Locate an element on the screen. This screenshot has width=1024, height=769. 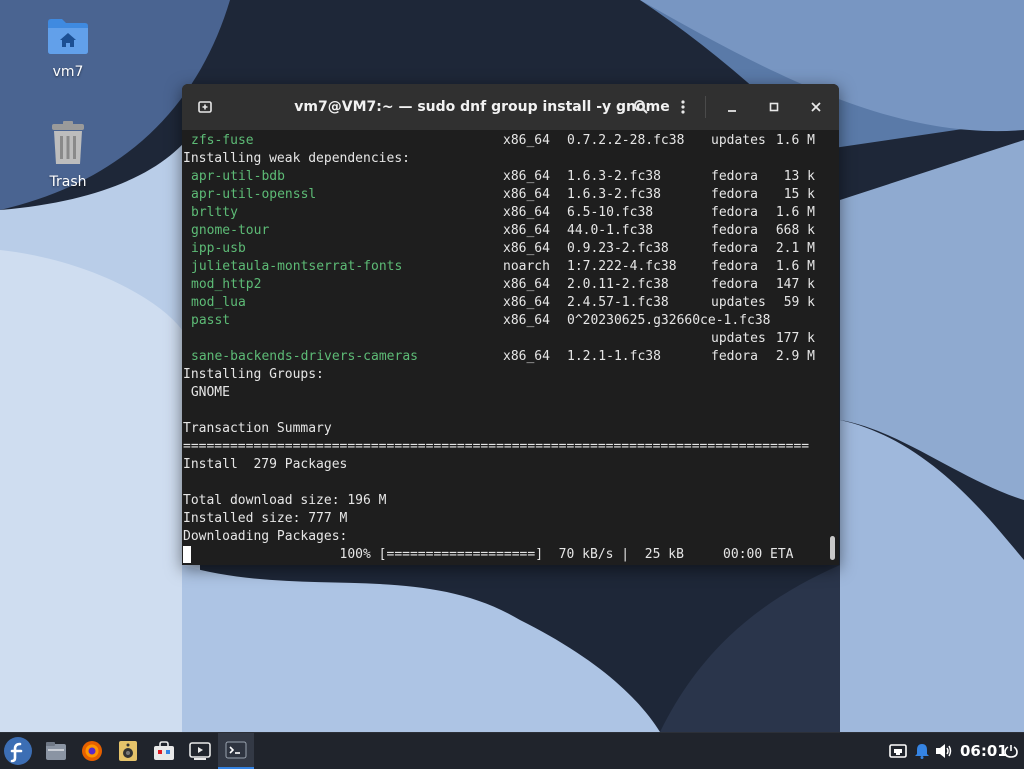
terminal-scrollbar is located at coordinates (832, 548).